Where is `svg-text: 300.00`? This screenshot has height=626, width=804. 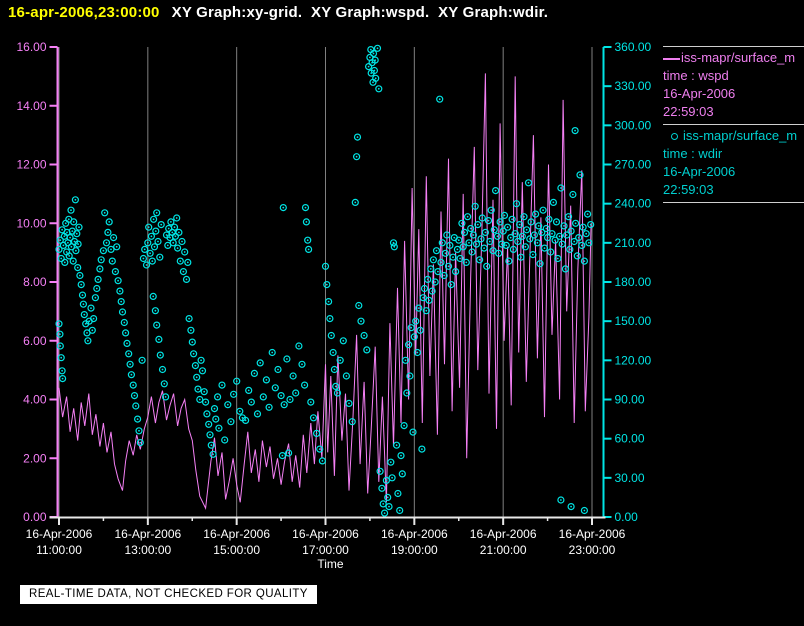 svg-text: 300.00 is located at coordinates (633, 125).